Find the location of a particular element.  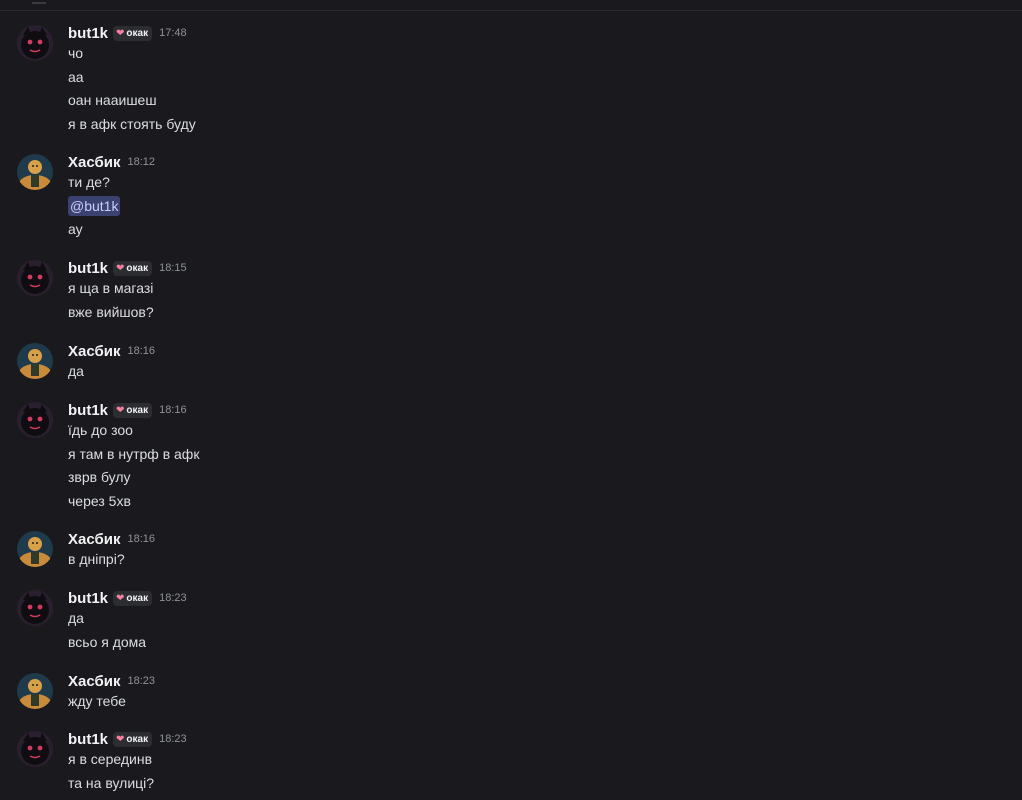

message-text: я там в нутрф в афк is located at coordinates (133, 454).